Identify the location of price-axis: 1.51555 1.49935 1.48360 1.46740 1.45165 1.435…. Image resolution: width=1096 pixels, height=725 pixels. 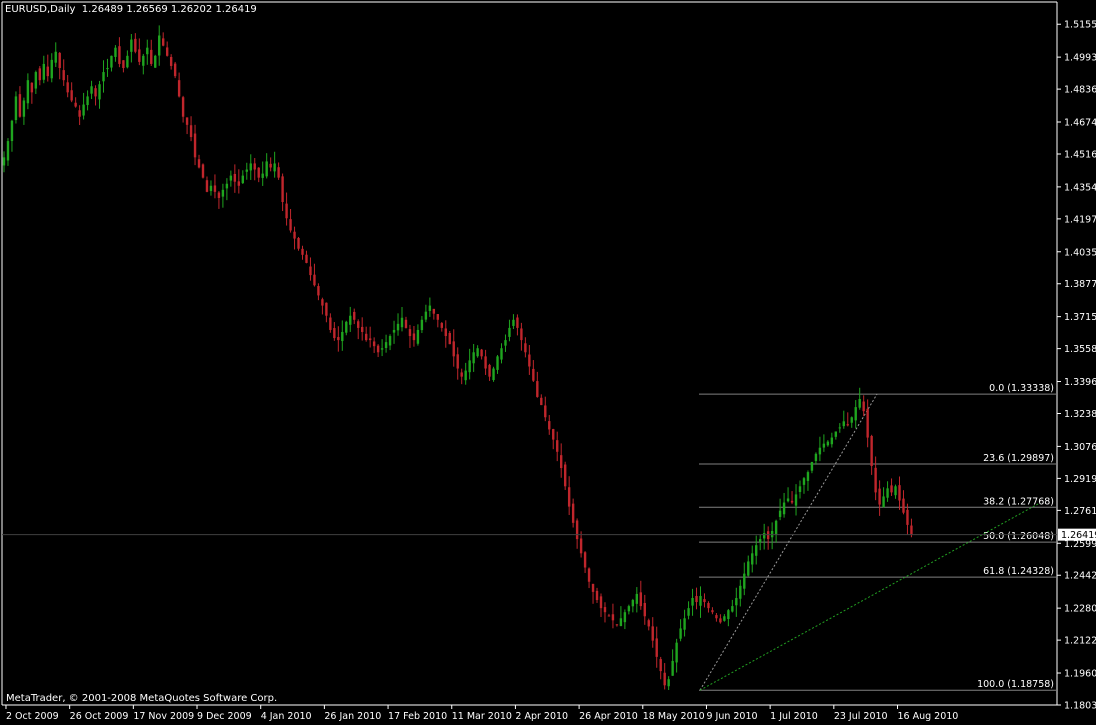
(1076, 366).